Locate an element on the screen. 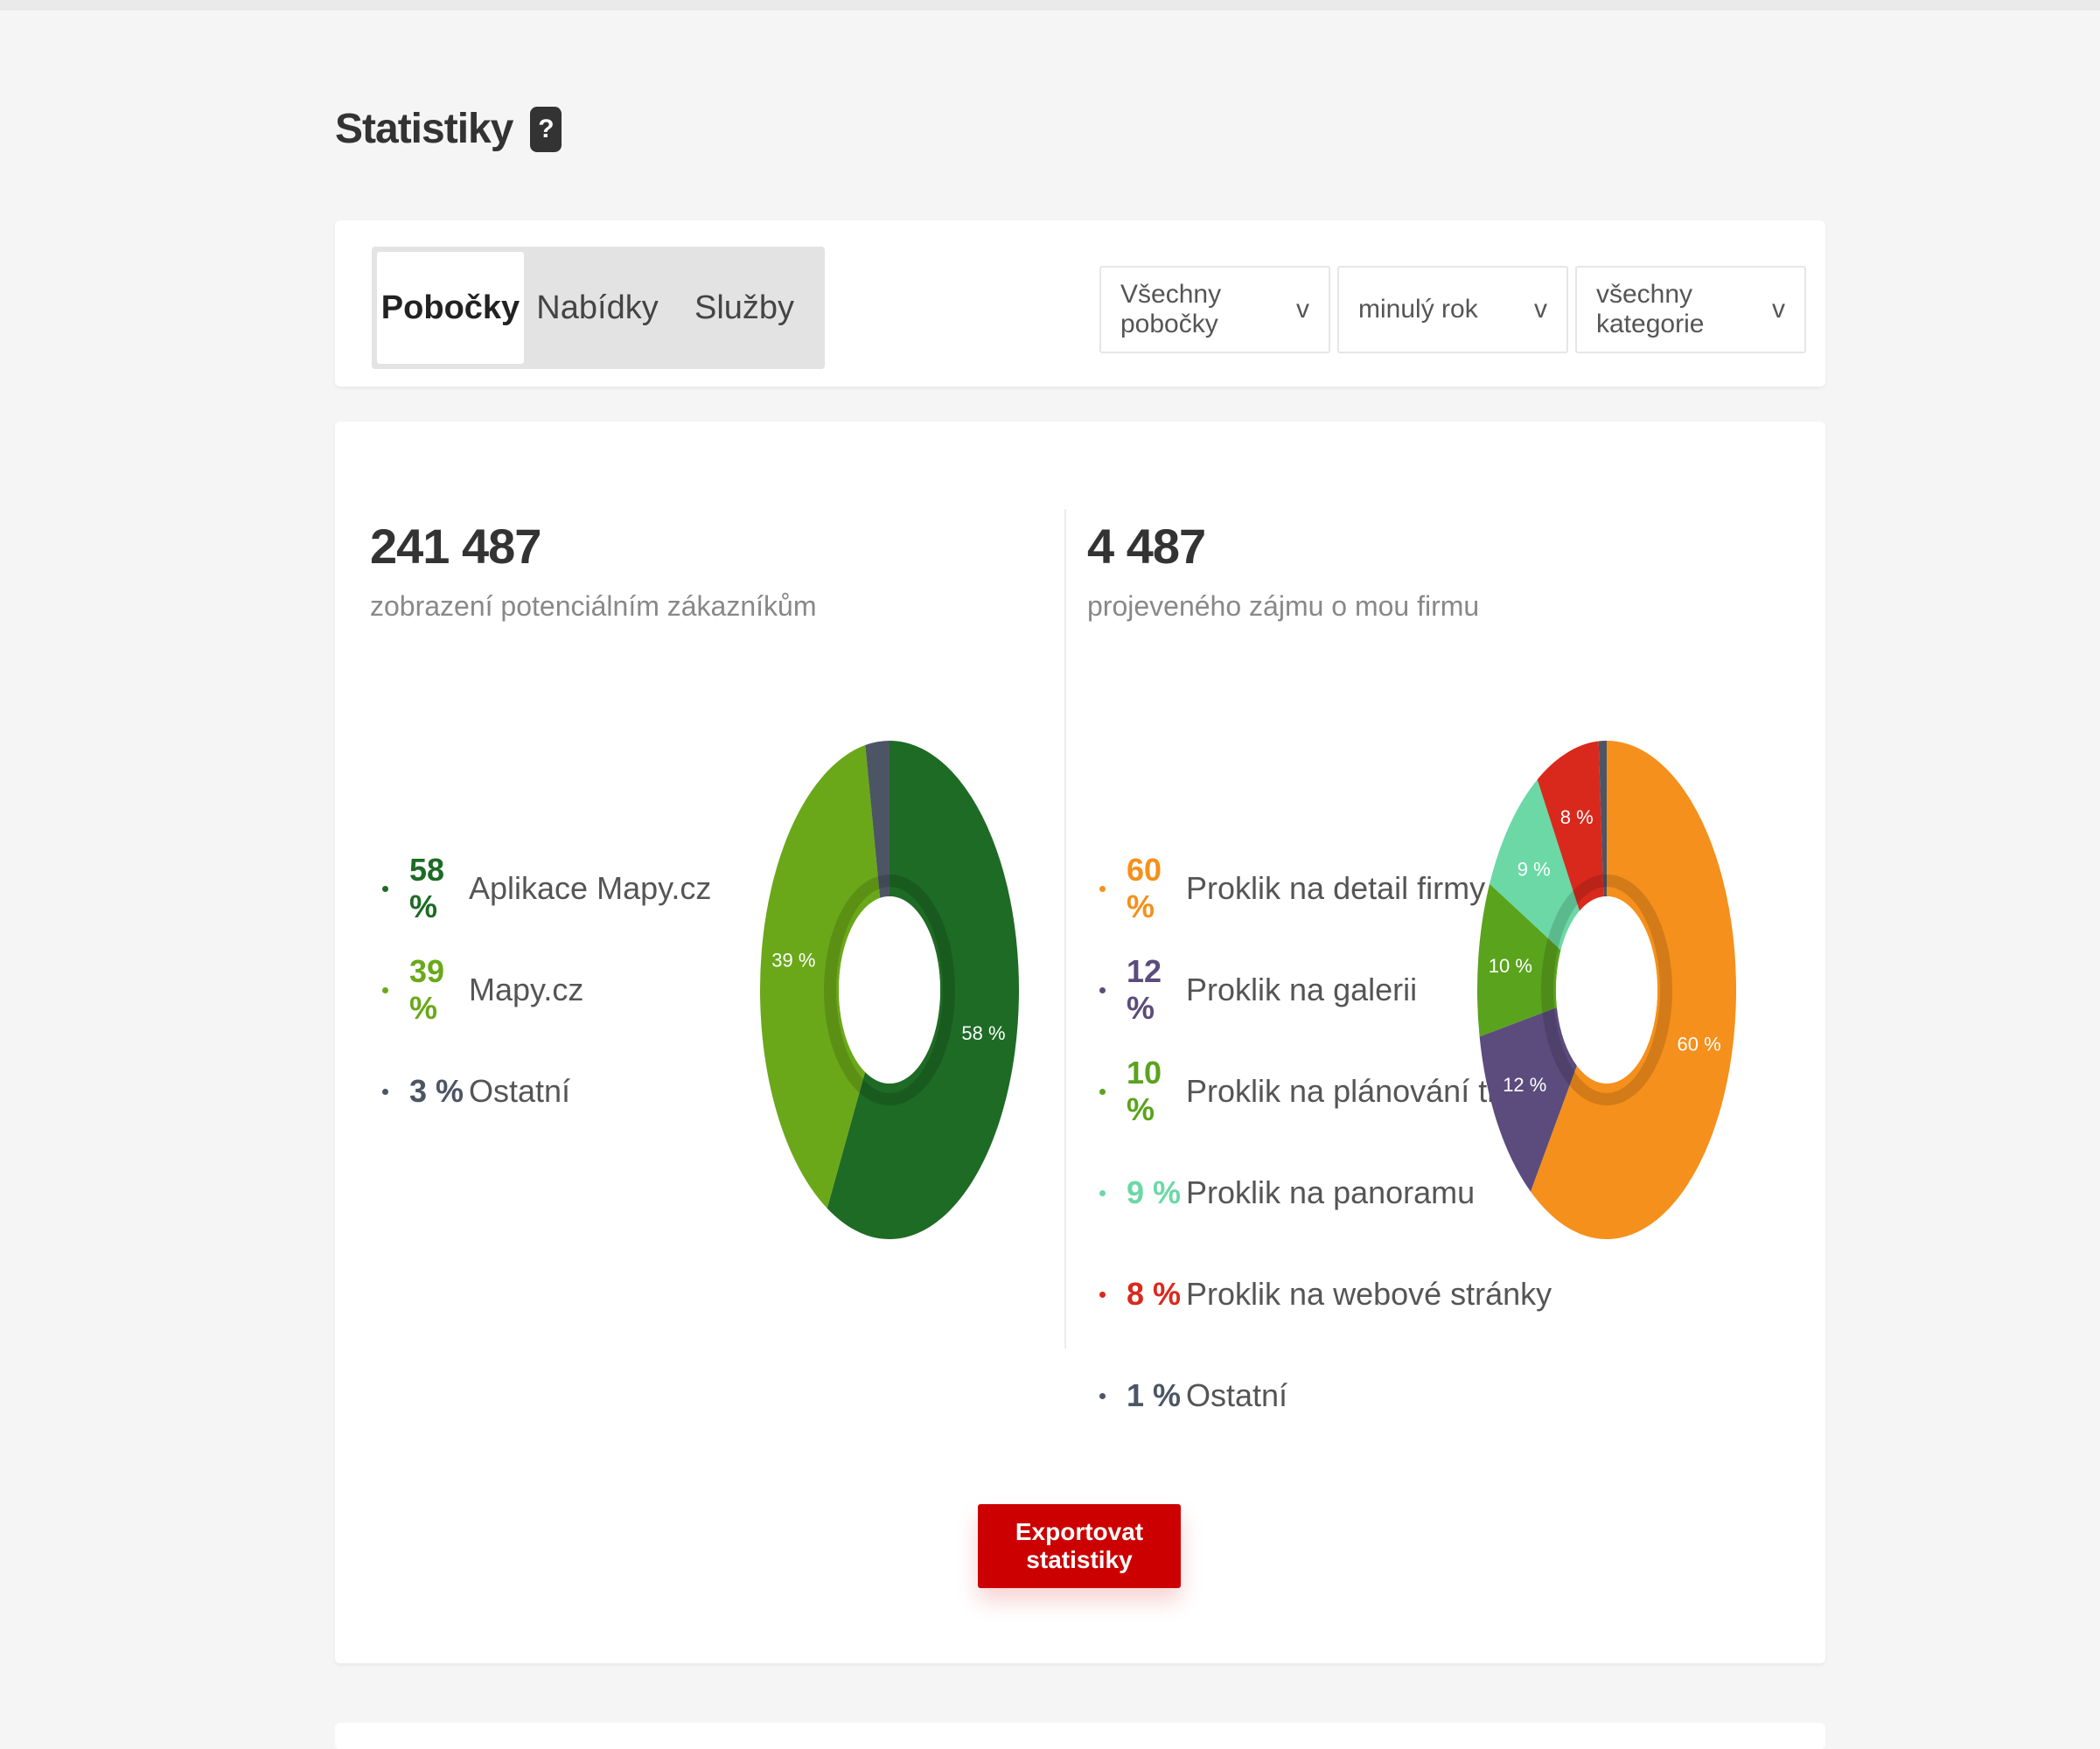 Image resolution: width=2100 pixels, height=1749 pixels. legend-percent: 10 % is located at coordinates (1144, 1091).